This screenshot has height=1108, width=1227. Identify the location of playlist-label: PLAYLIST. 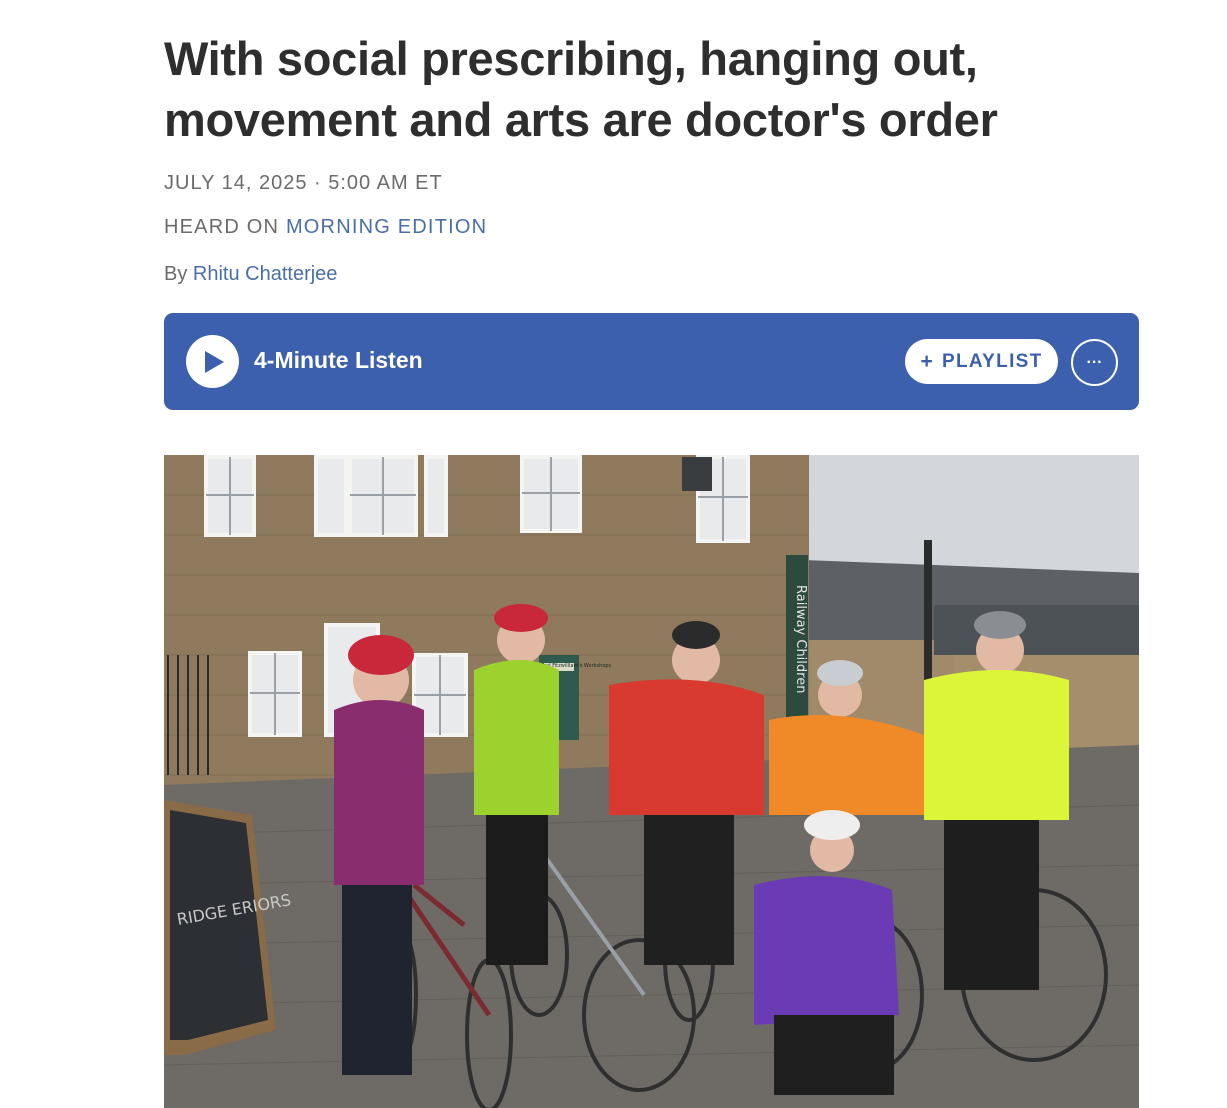
(992, 361).